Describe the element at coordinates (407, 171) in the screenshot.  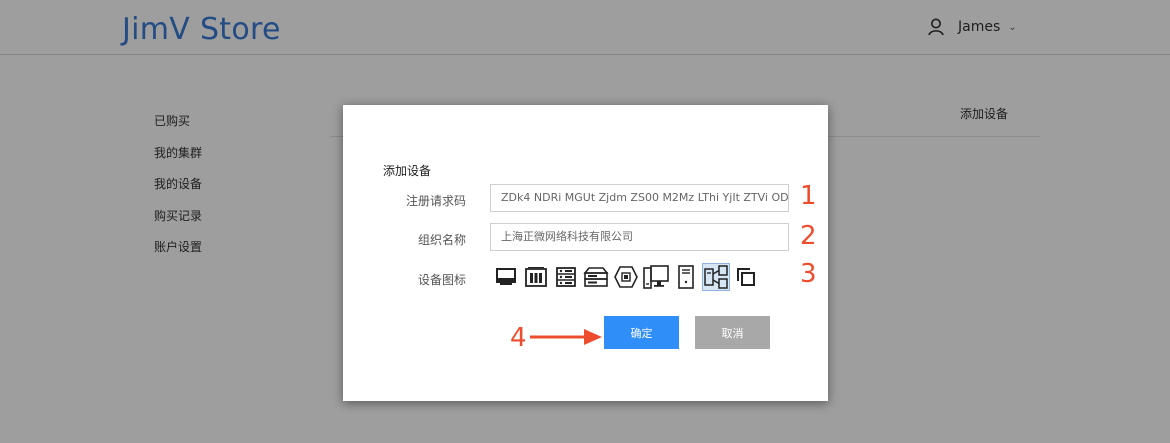
I see `dialog-title: 添加设备` at that location.